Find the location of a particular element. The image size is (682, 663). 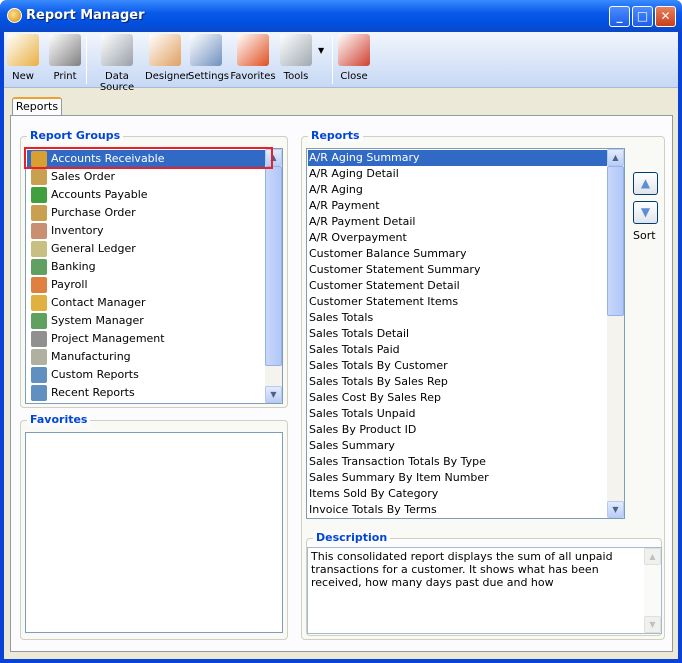

report-item: Sales Totals Paid is located at coordinates (457, 350).